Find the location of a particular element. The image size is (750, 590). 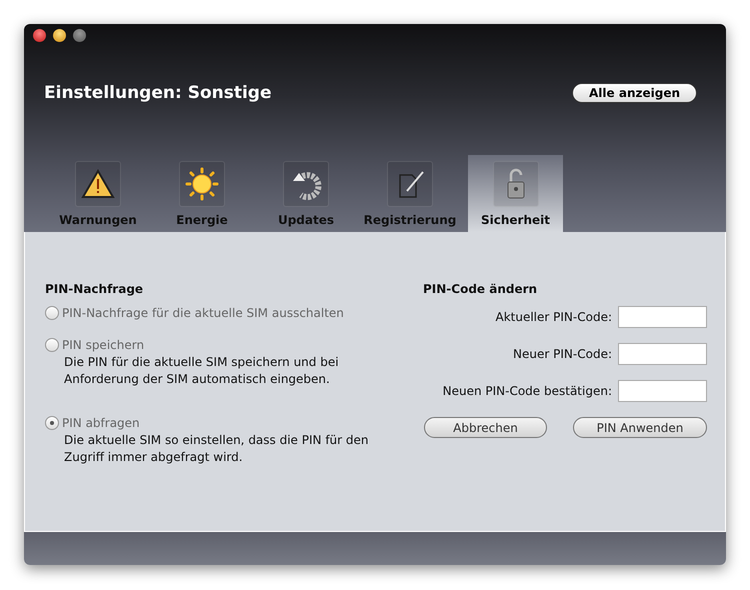

settings-tab: Sicherheit is located at coordinates (515, 193).